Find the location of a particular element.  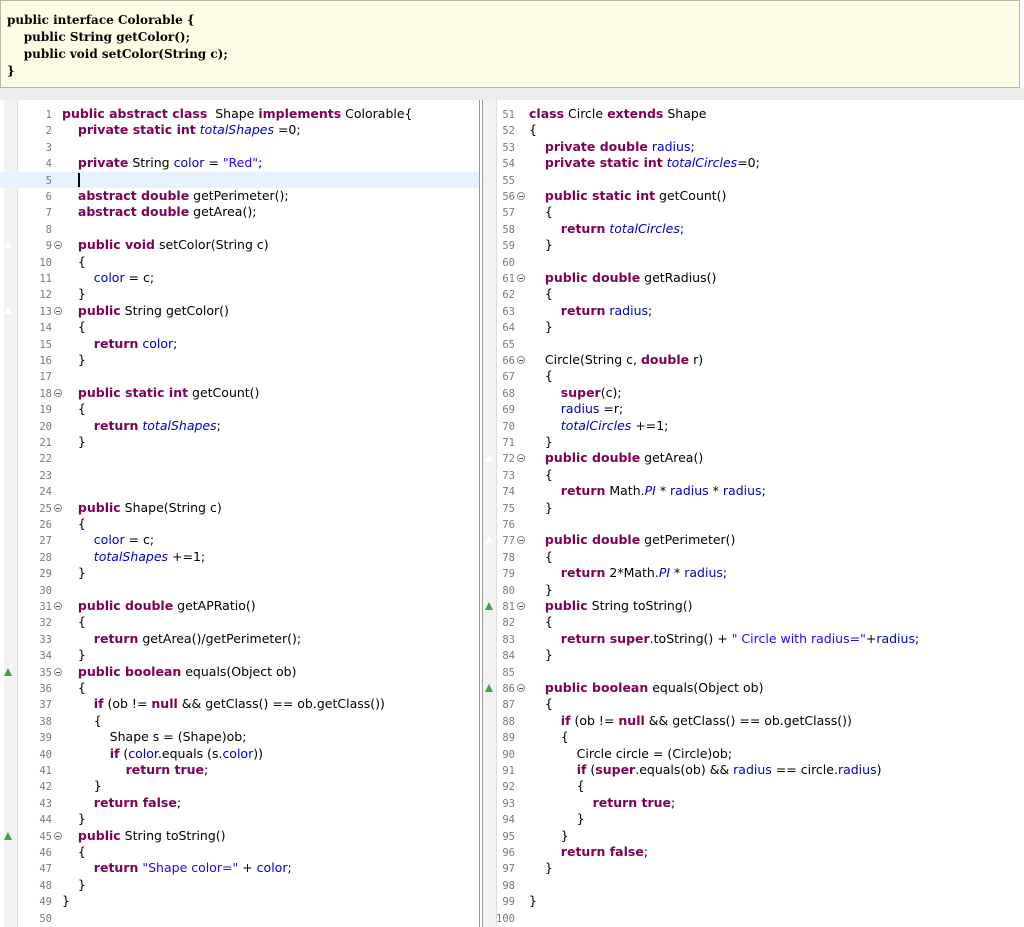

code-text: return false; is located at coordinates (121, 803).